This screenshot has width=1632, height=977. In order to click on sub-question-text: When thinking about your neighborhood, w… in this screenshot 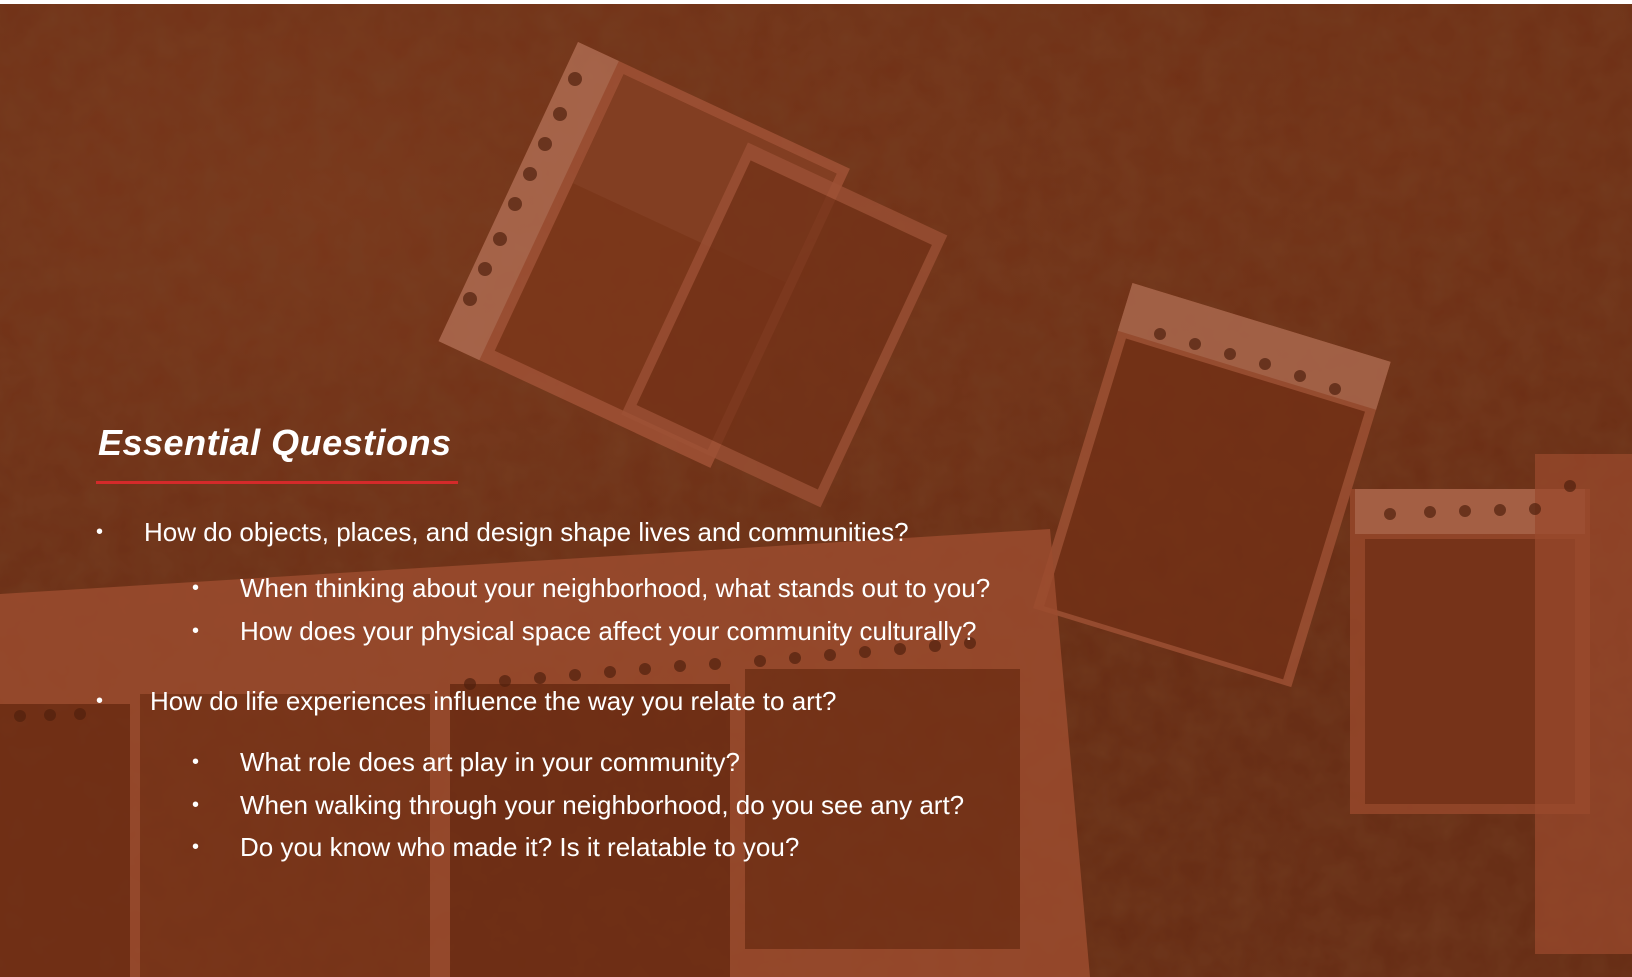, I will do `click(615, 588)`.